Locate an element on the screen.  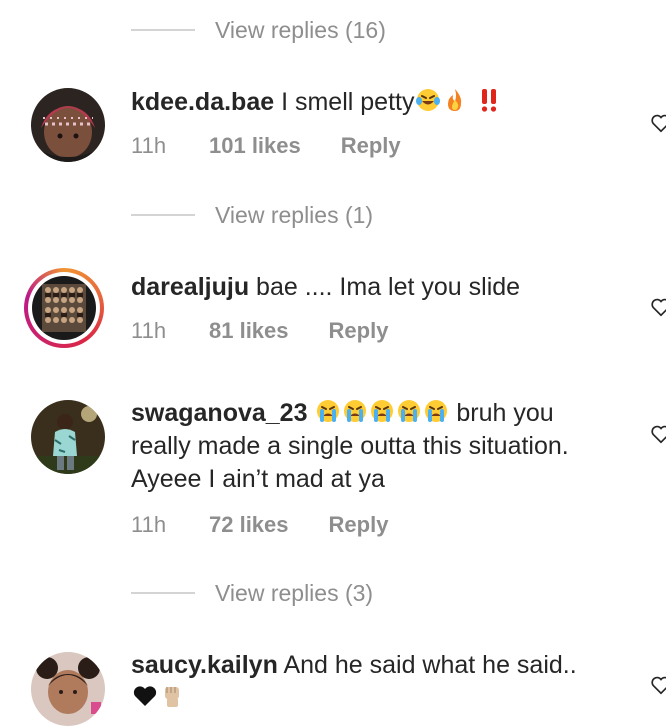
view-replies-button: View replies (1) is located at coordinates (252, 215).